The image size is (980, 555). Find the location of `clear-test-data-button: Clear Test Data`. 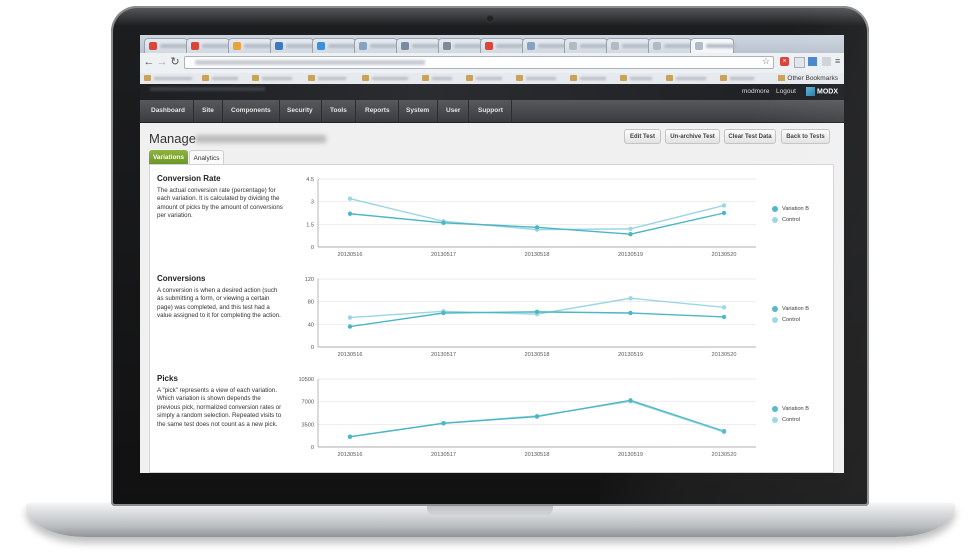

clear-test-data-button: Clear Test Data is located at coordinates (750, 136).